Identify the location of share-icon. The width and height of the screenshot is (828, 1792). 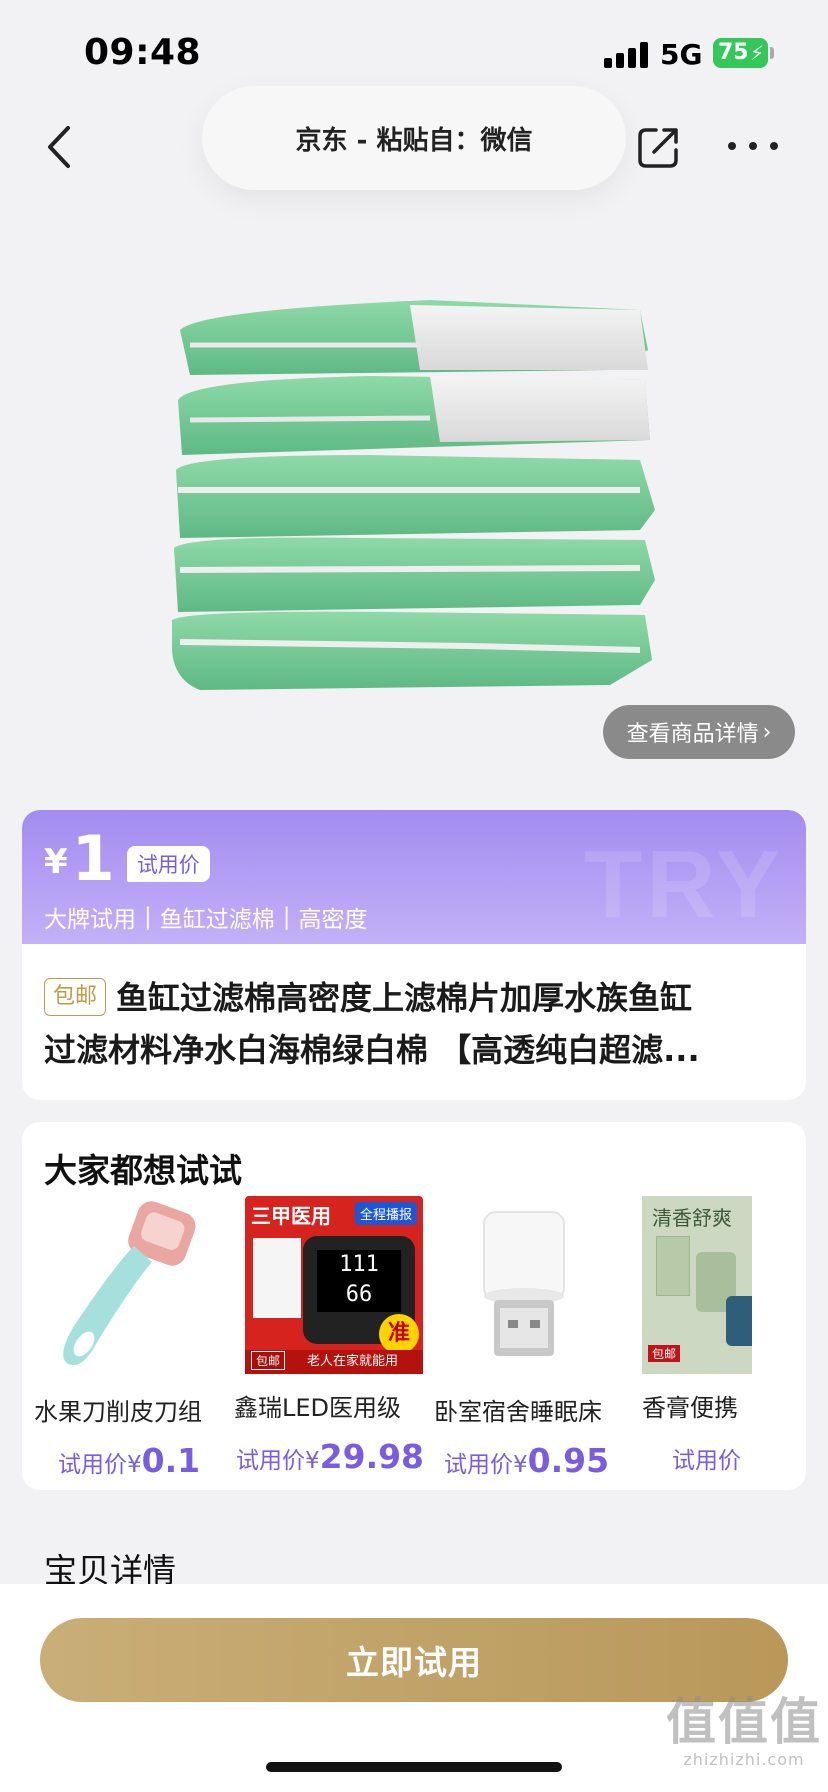
(659, 147).